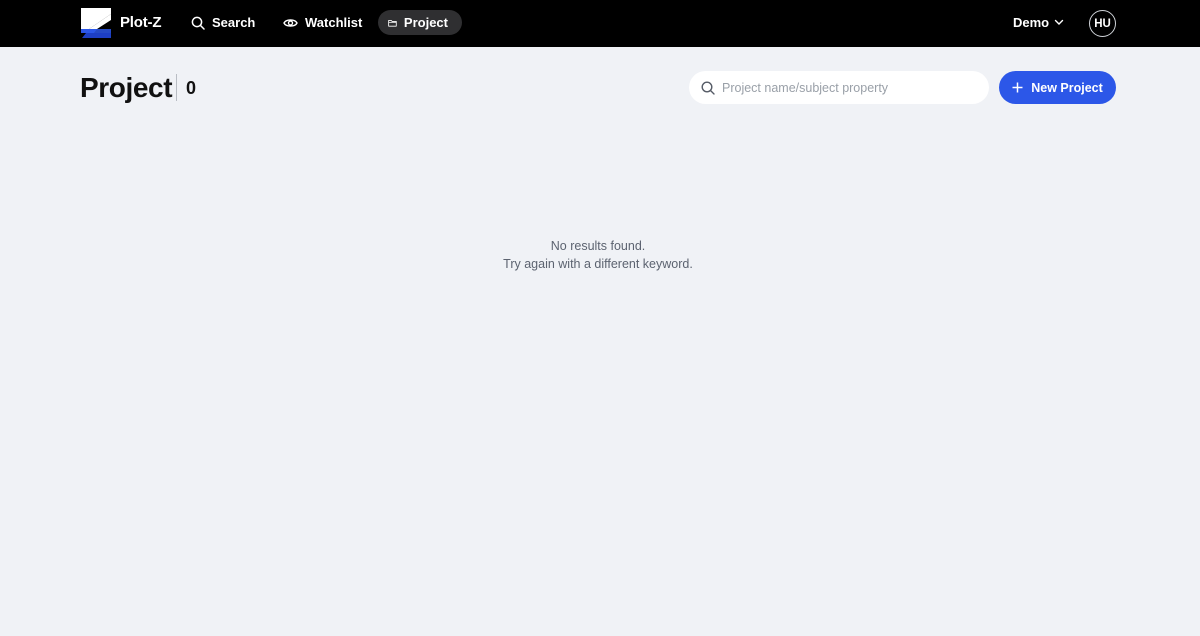  Describe the element at coordinates (176, 87) in the screenshot. I see `title-divider` at that location.